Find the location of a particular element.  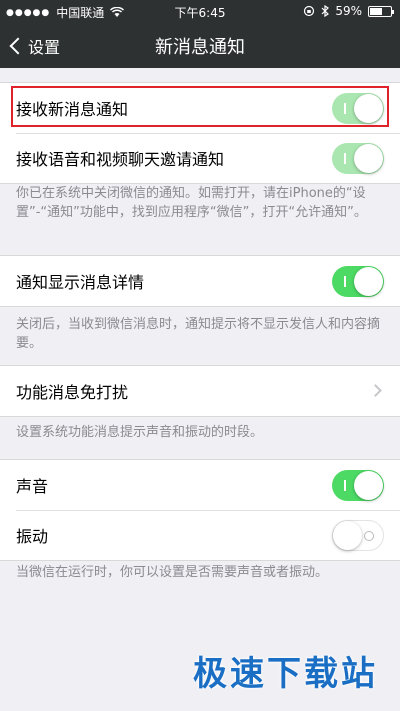

status-right: 59% is located at coordinates (348, 11).